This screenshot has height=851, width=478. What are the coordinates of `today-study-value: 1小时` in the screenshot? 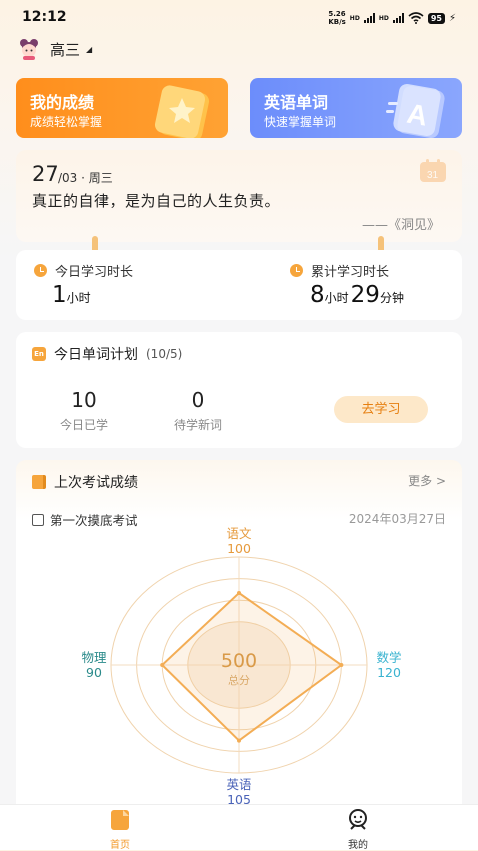 It's located at (71, 295).